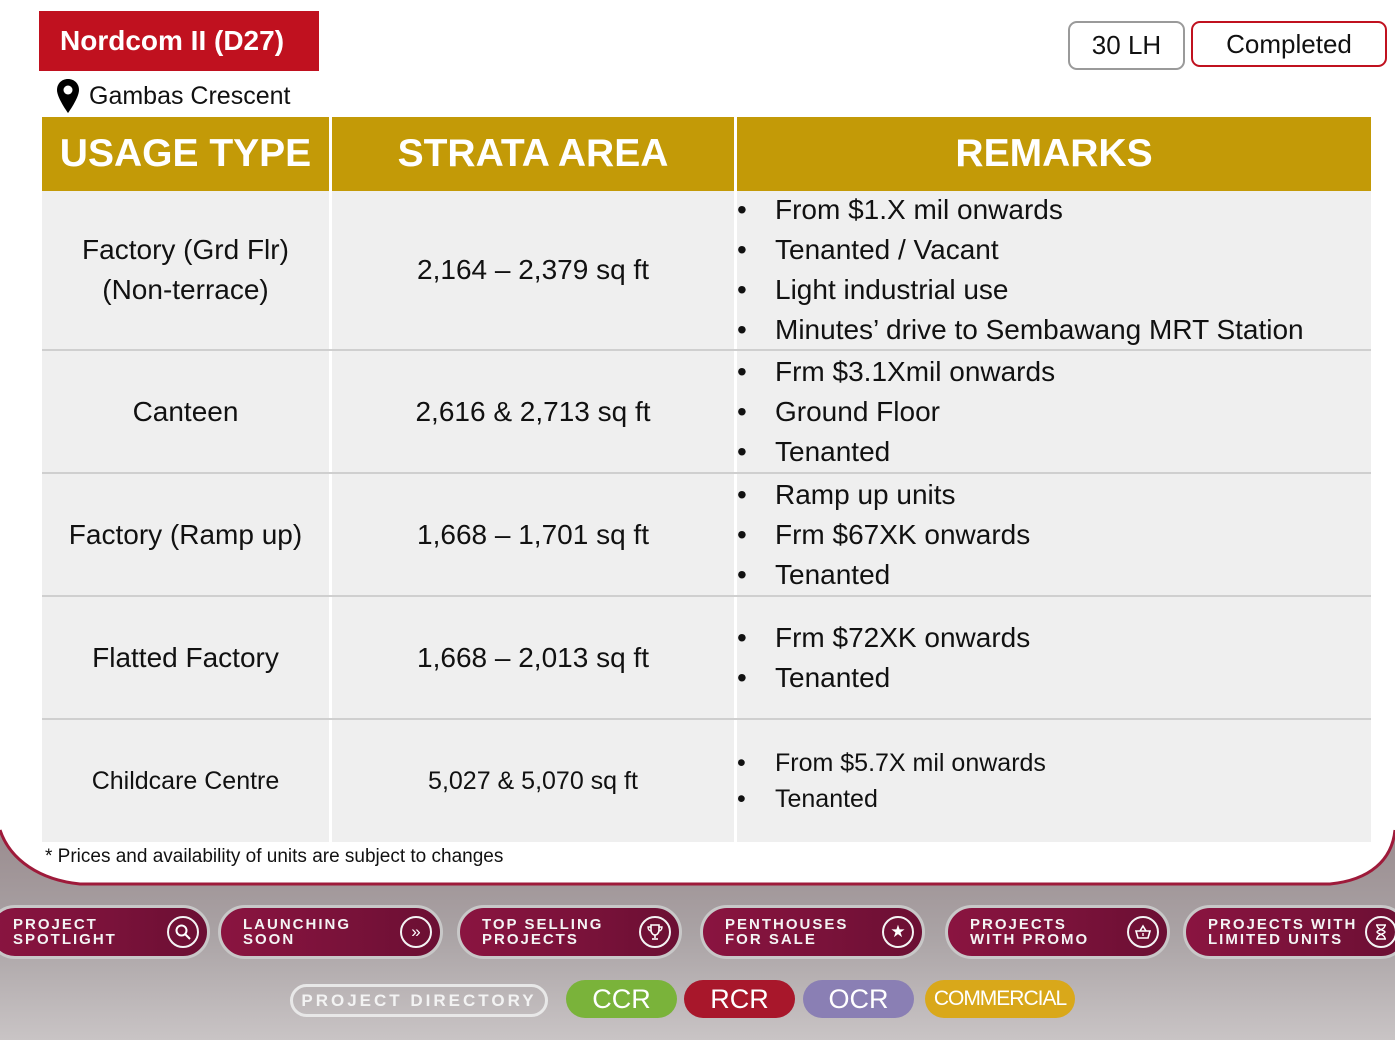 This screenshot has width=1395, height=1040. What do you see at coordinates (883, 638) in the screenshot?
I see `remark-item: Frm $72XK onwards` at bounding box center [883, 638].